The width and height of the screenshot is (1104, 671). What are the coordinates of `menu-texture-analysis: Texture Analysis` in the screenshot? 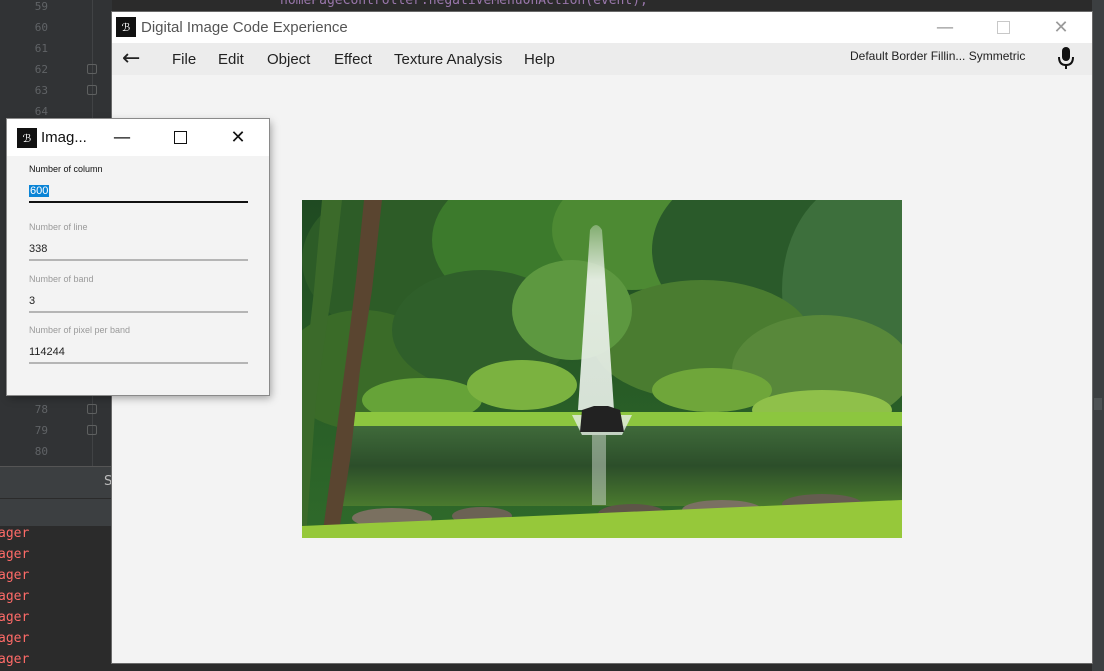 It's located at (448, 59).